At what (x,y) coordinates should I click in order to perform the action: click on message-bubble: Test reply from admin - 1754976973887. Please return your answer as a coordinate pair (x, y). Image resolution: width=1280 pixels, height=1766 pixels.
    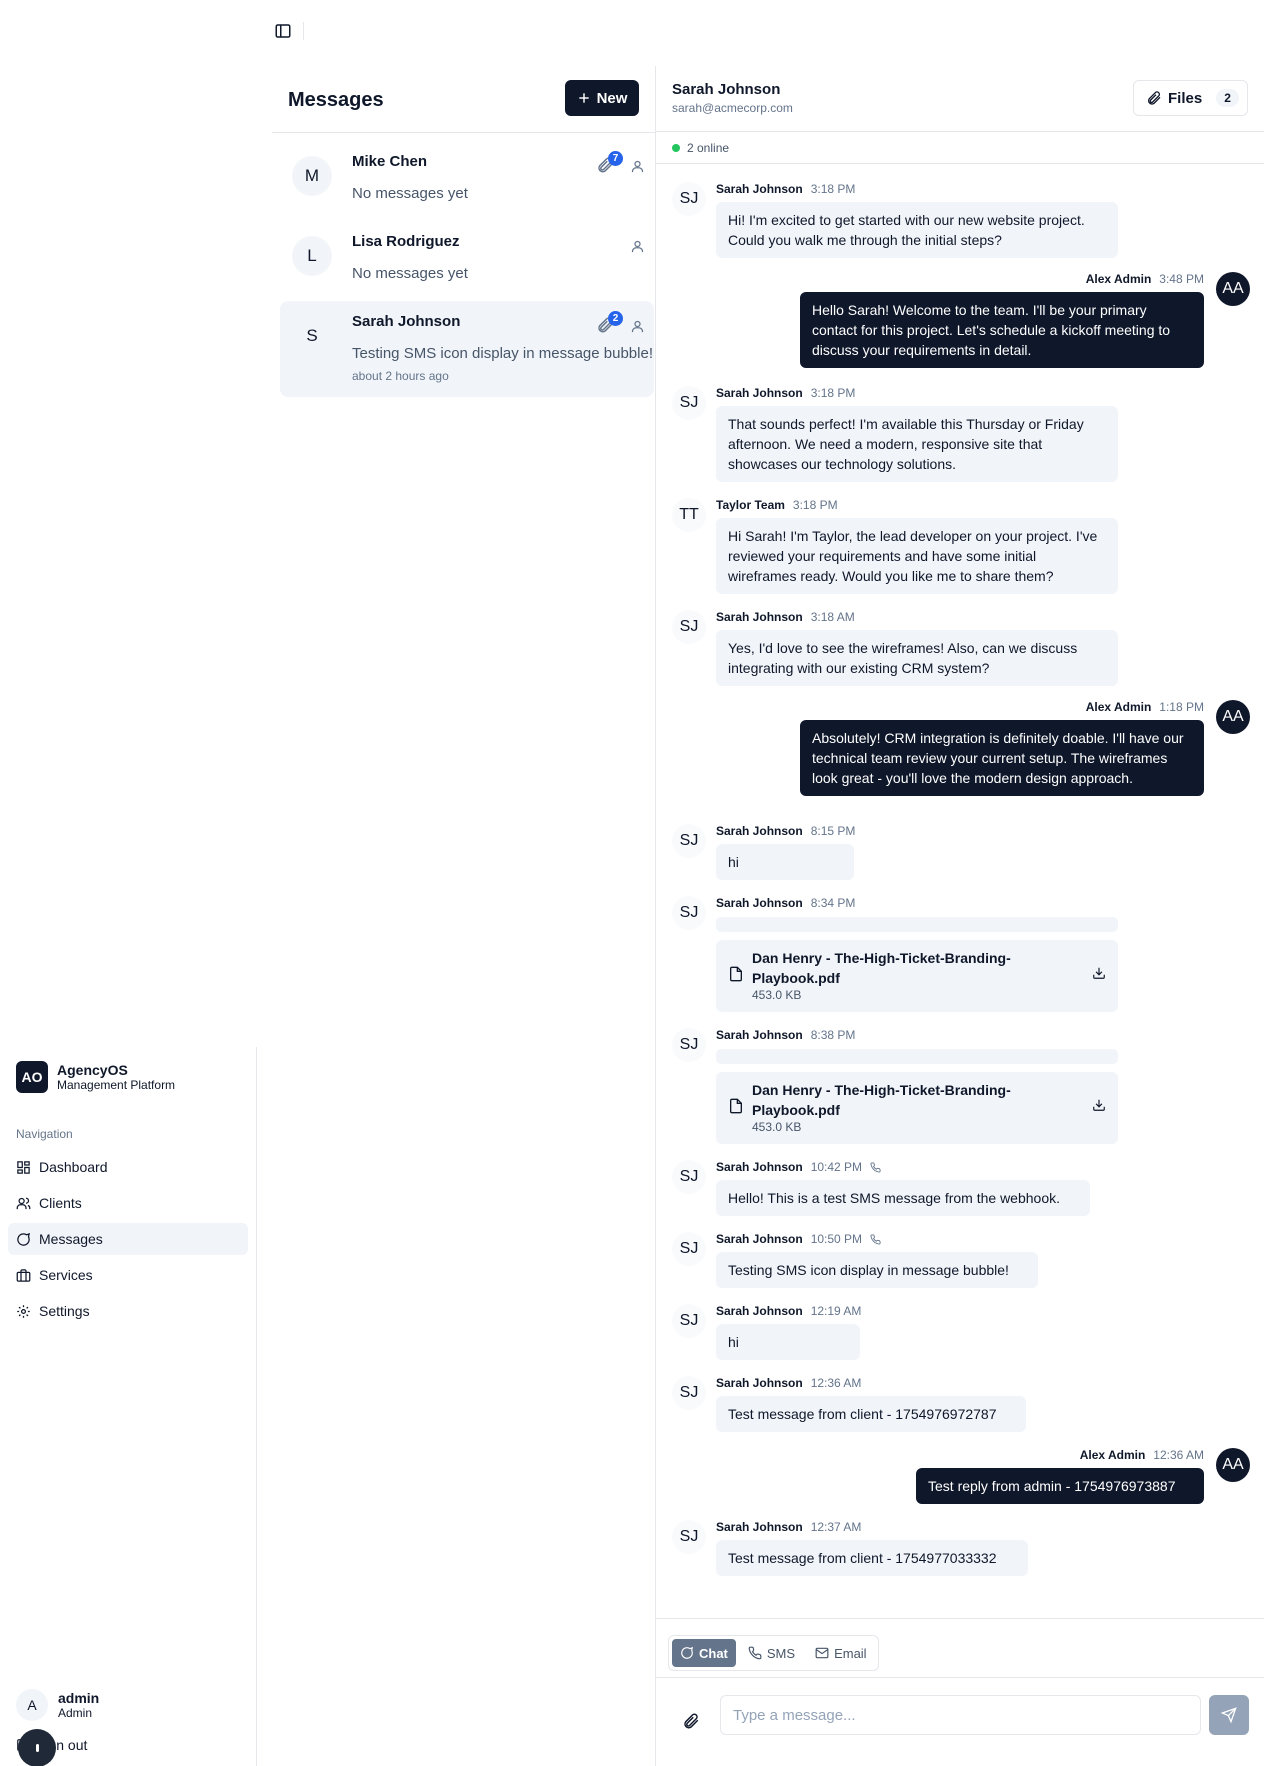
    Looking at the image, I should click on (1060, 1486).